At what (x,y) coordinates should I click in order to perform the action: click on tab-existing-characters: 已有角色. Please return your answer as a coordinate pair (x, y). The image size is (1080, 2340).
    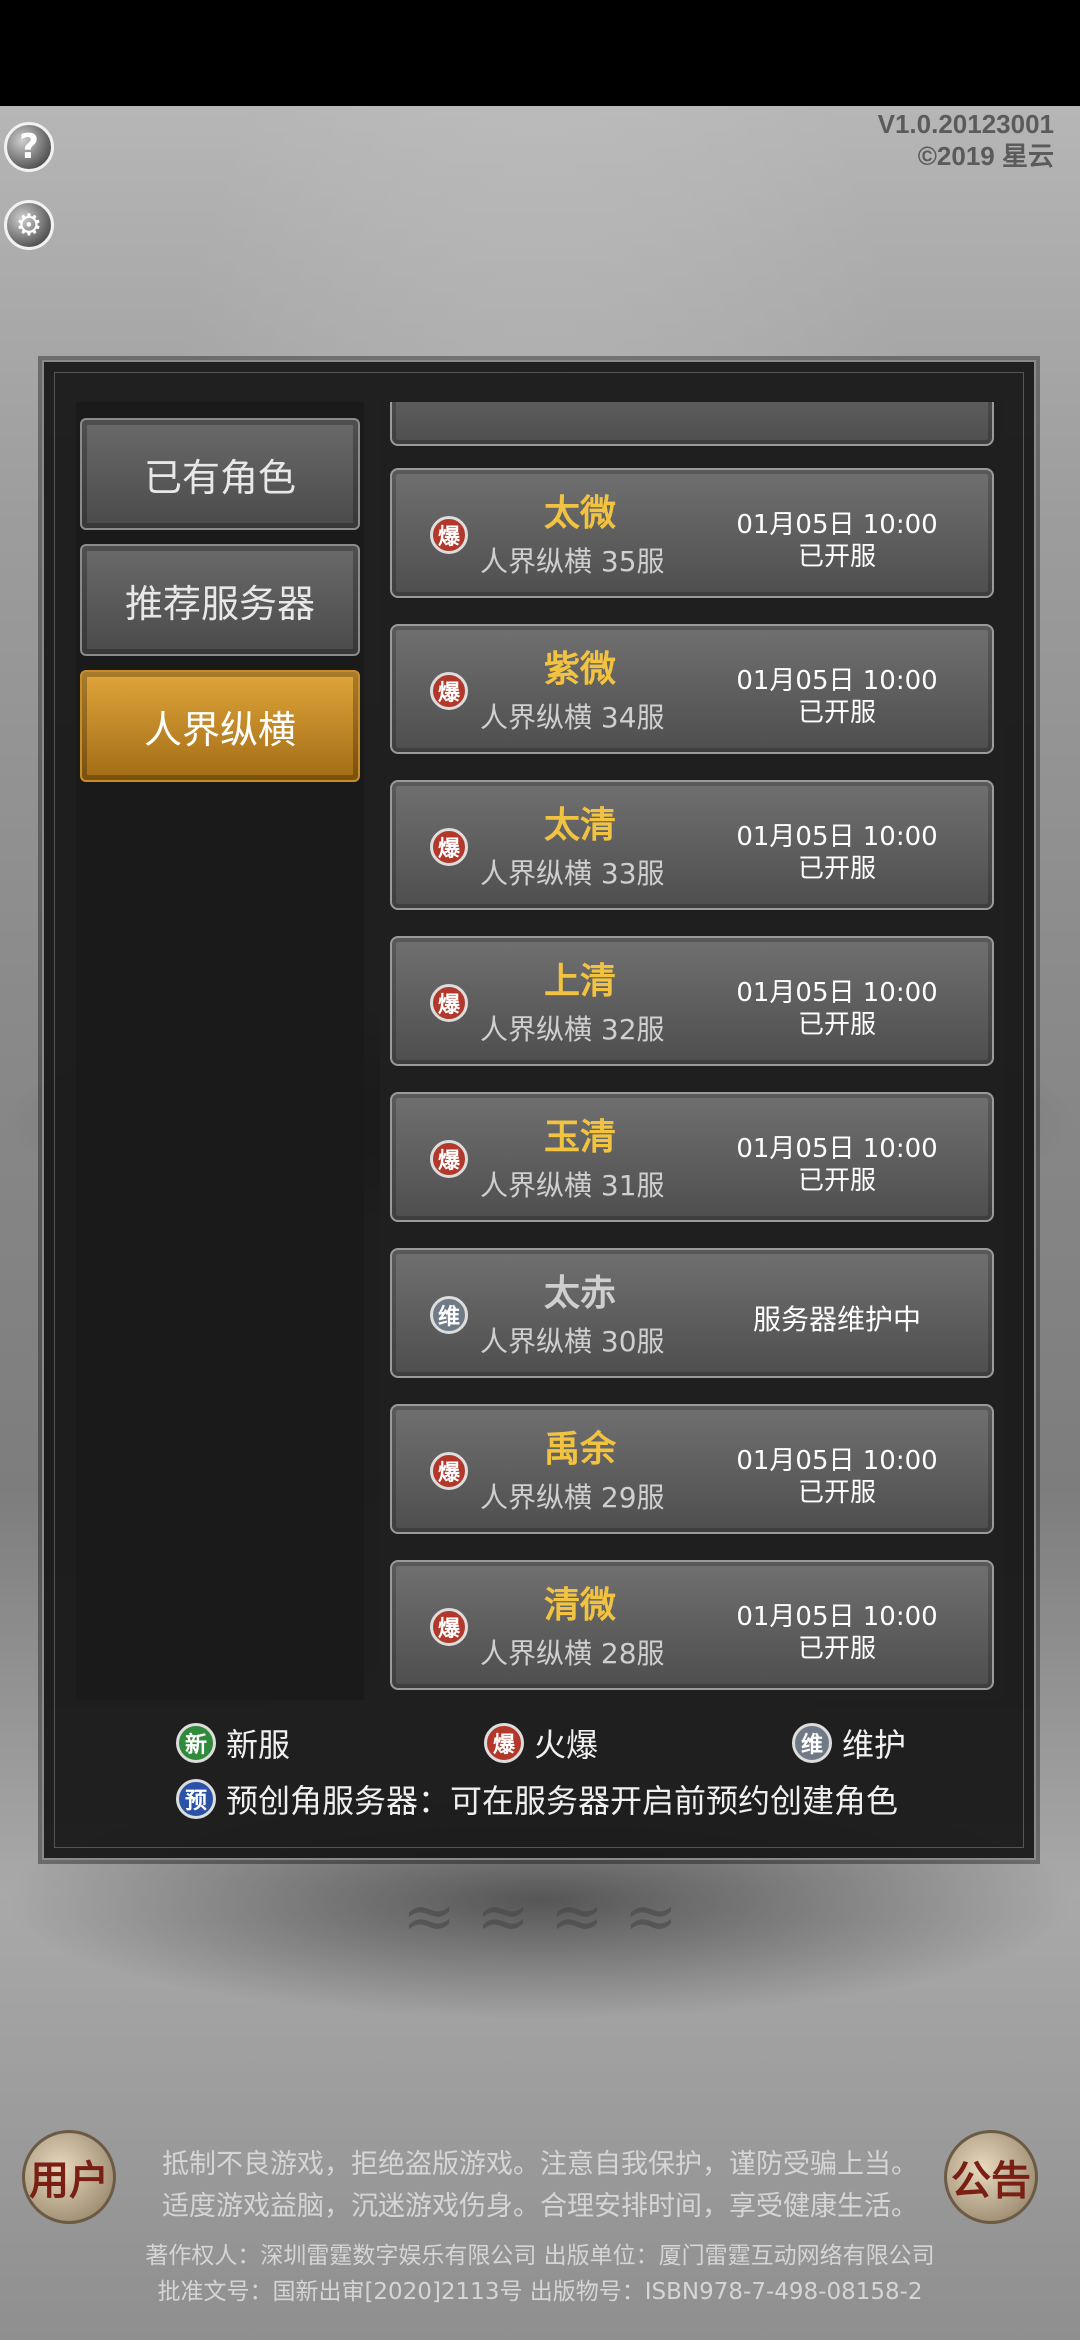
    Looking at the image, I should click on (220, 474).